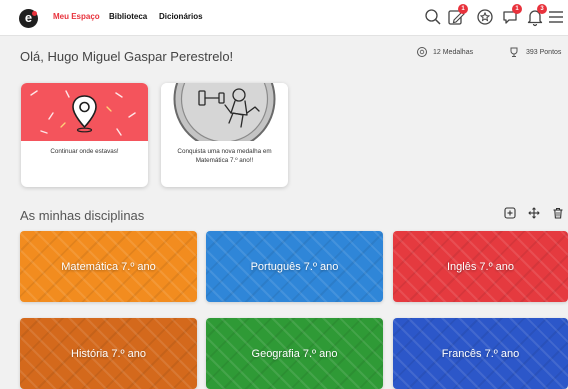 The width and height of the screenshot is (568, 389). I want to click on add-icon, so click(510, 213).